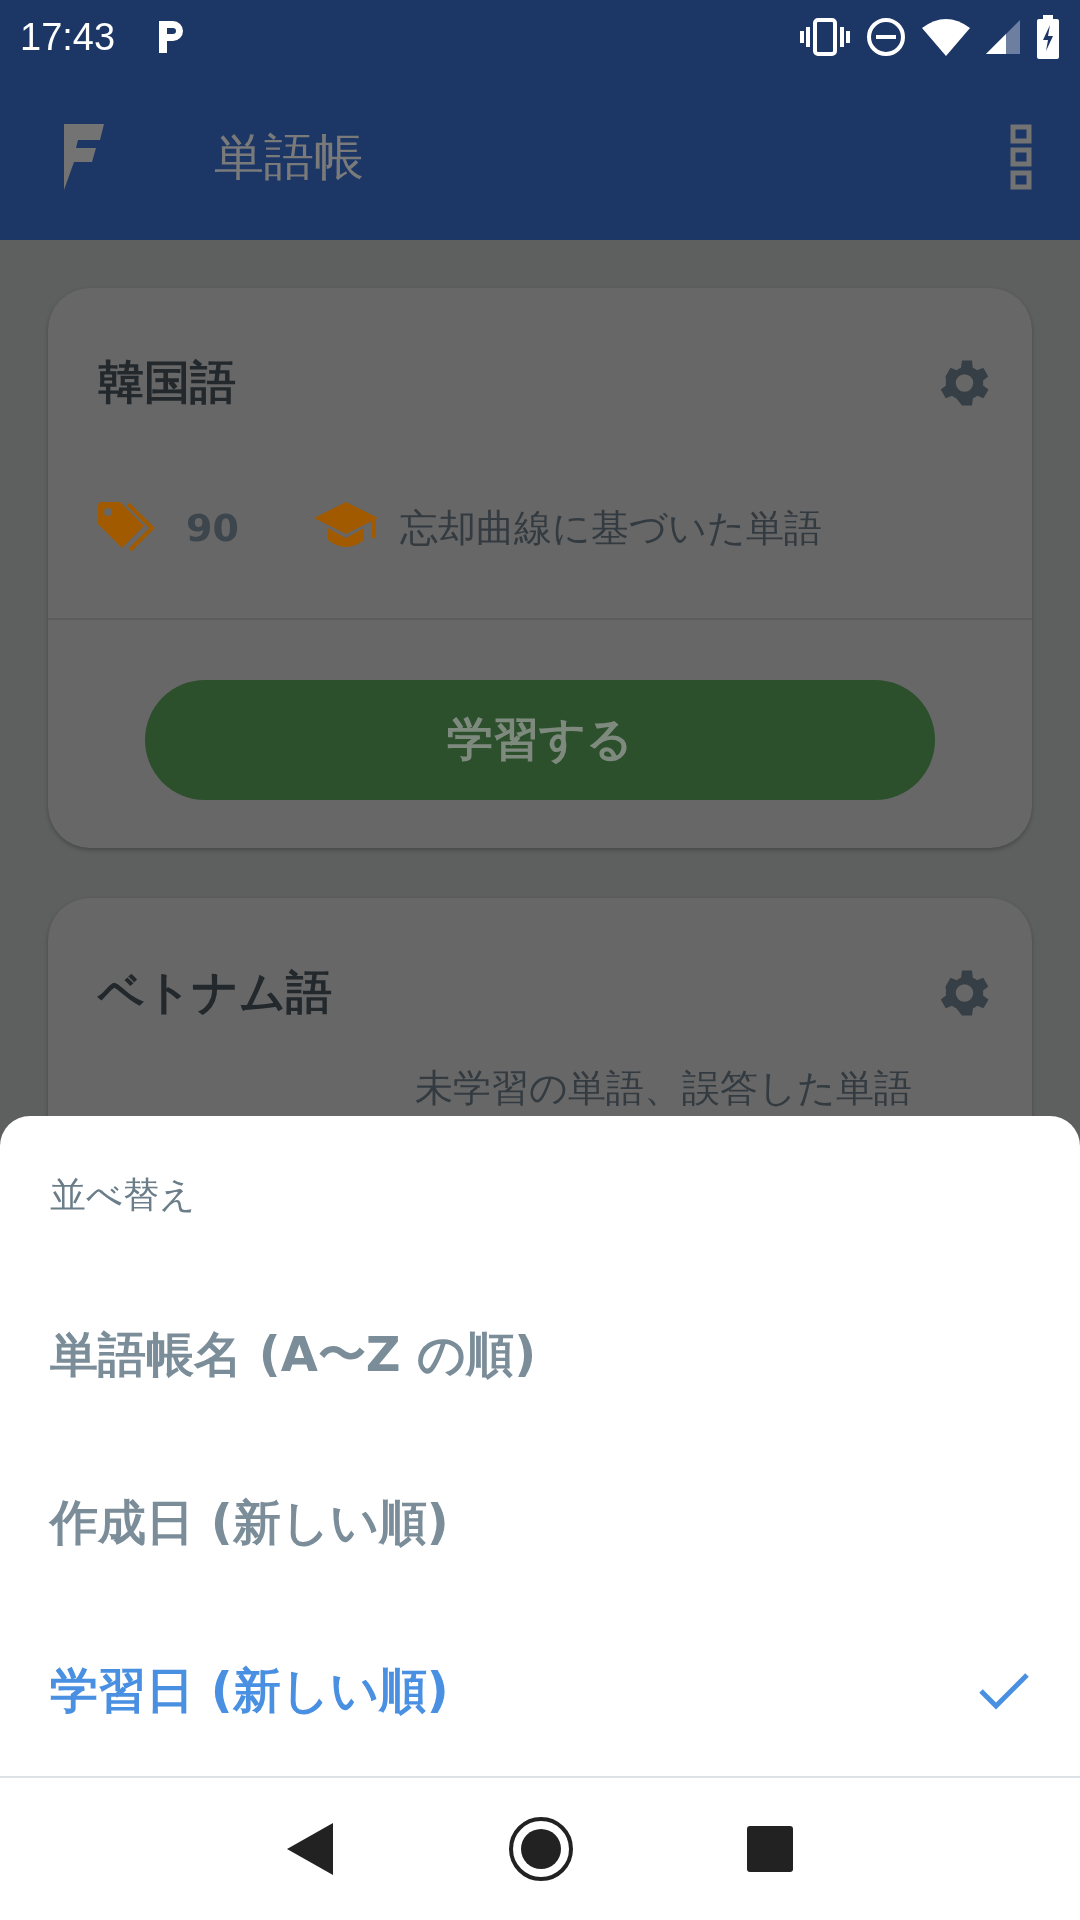 The width and height of the screenshot is (1080, 1920). What do you see at coordinates (886, 37) in the screenshot?
I see `do-not-disturb-icon` at bounding box center [886, 37].